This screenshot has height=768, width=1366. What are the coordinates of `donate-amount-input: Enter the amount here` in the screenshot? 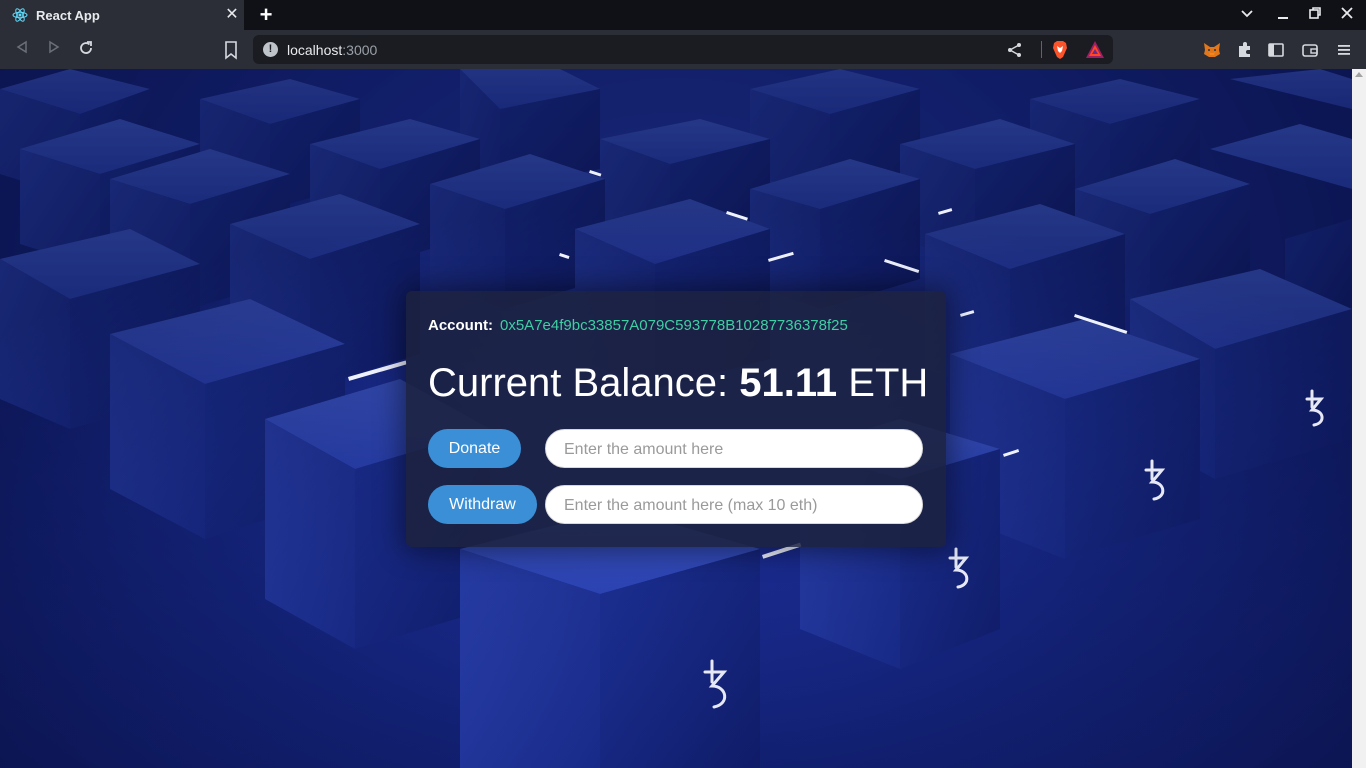 It's located at (734, 448).